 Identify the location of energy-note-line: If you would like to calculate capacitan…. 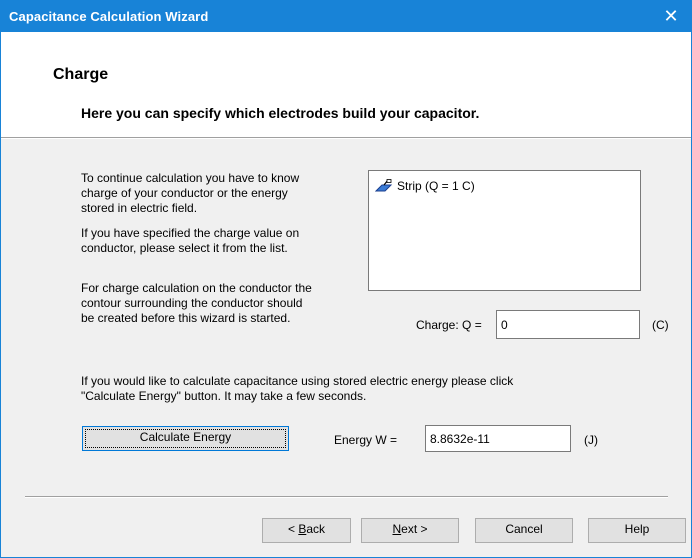
(297, 381).